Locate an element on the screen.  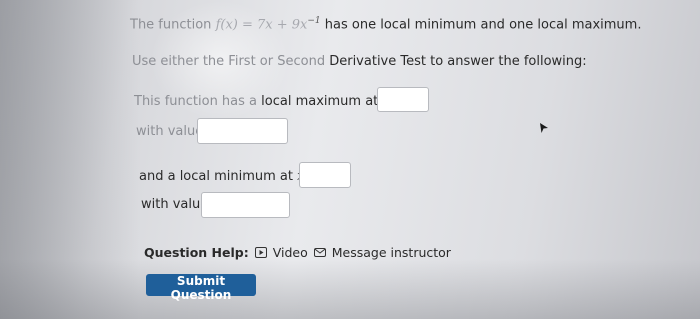
local-max-value-label: with value is located at coordinates (170, 131).